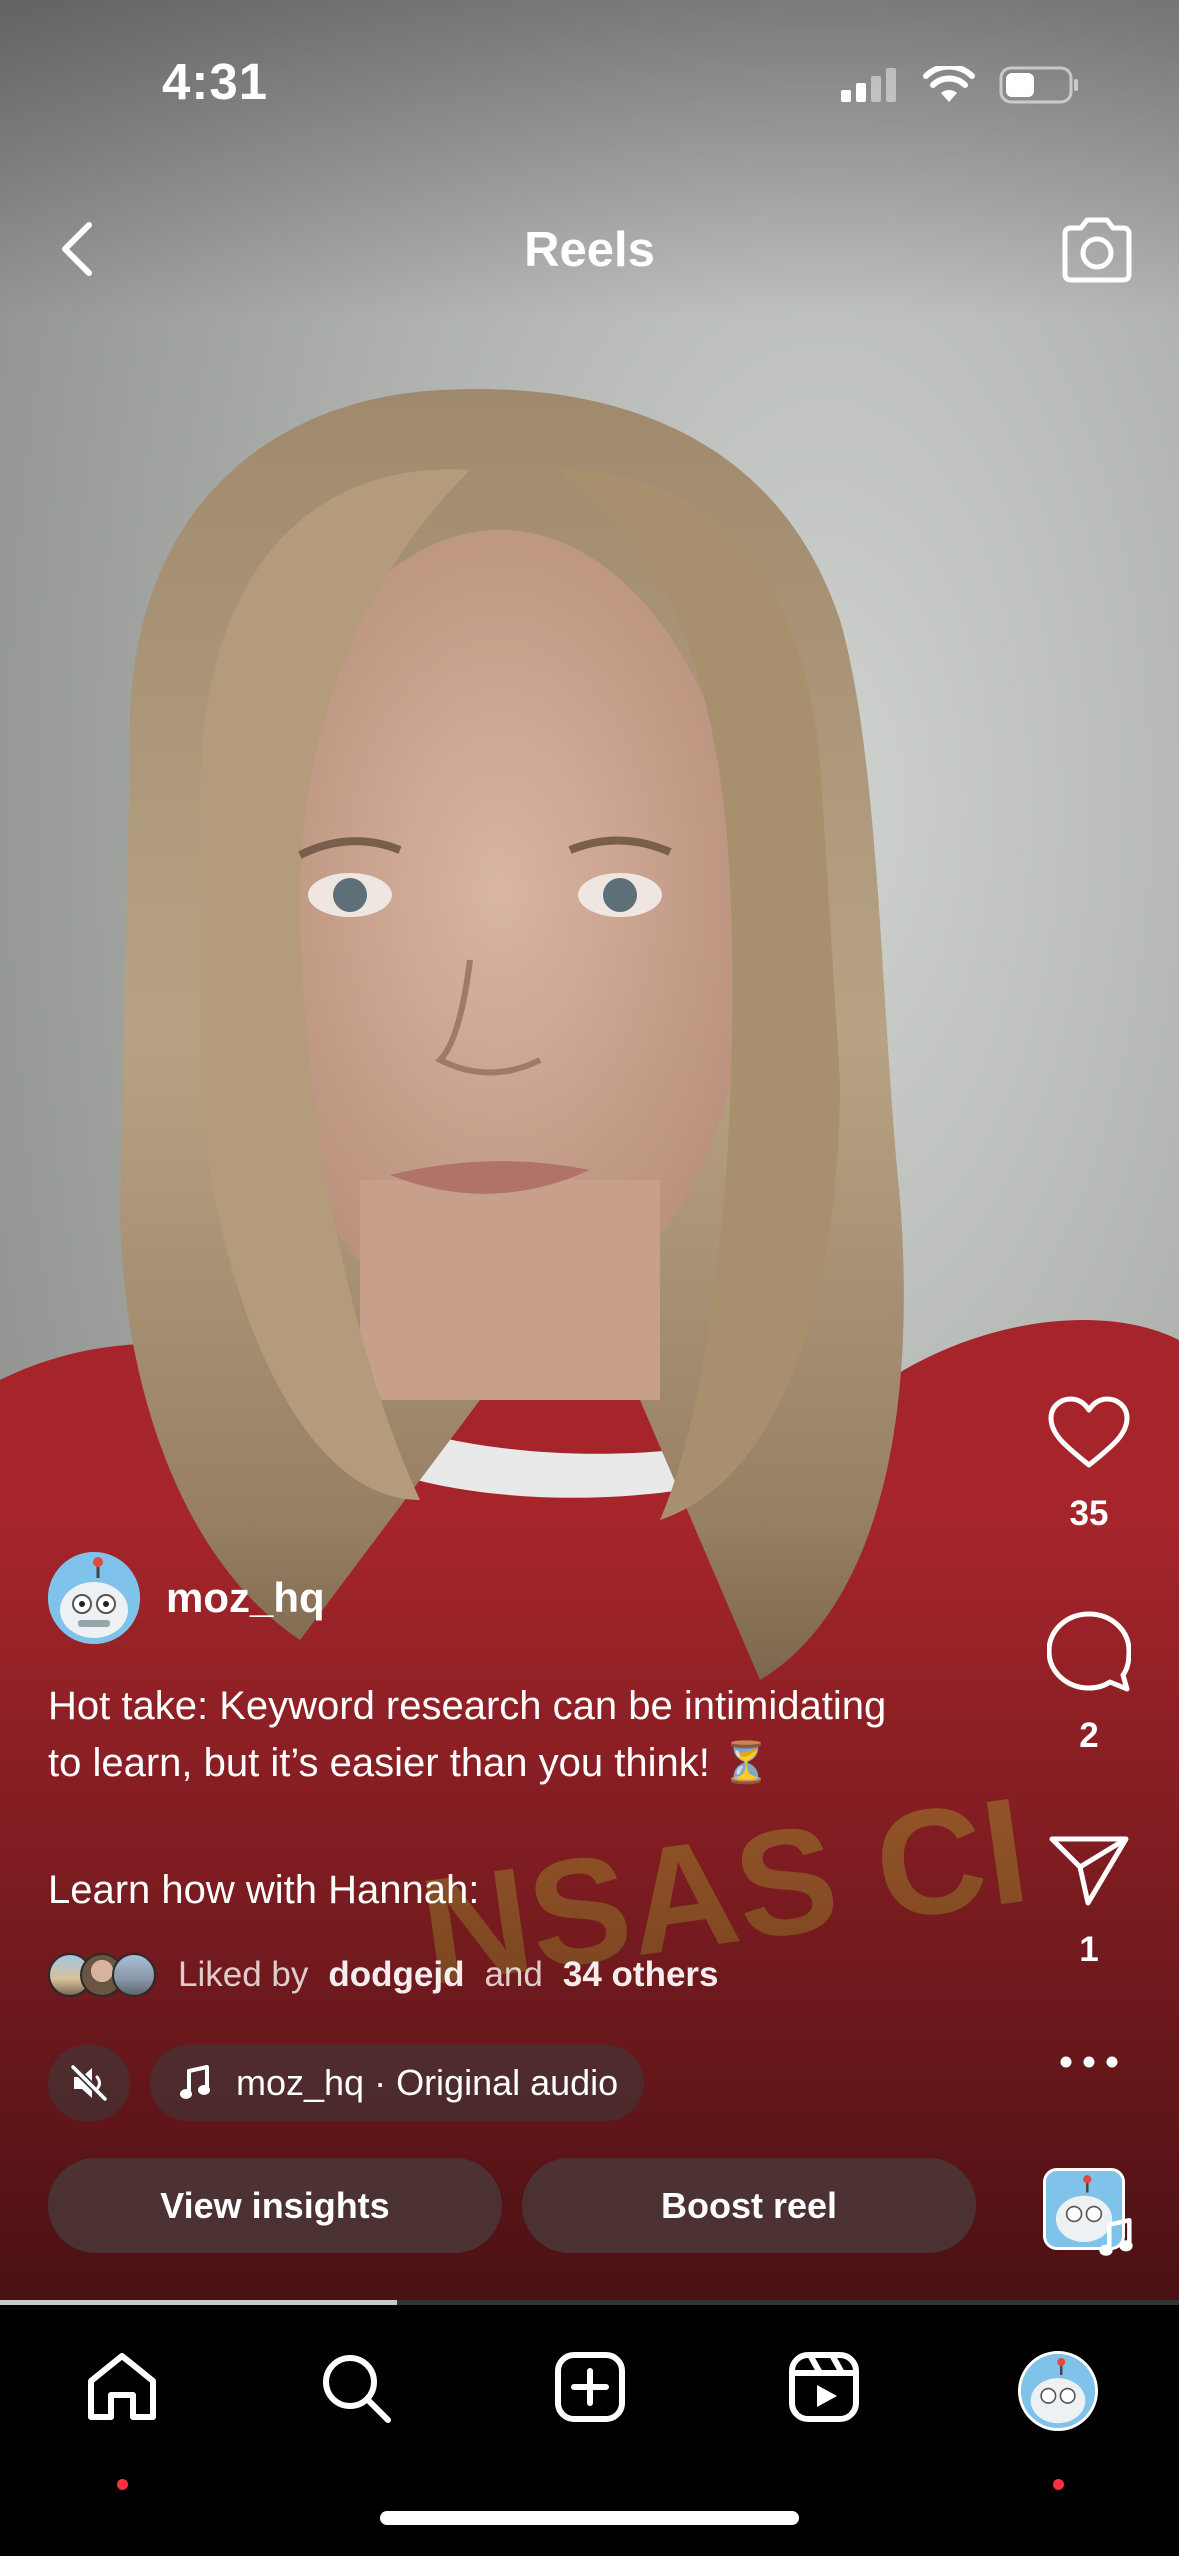  What do you see at coordinates (749, 2205) in the screenshot?
I see `boost-reel-button: Boost reel` at bounding box center [749, 2205].